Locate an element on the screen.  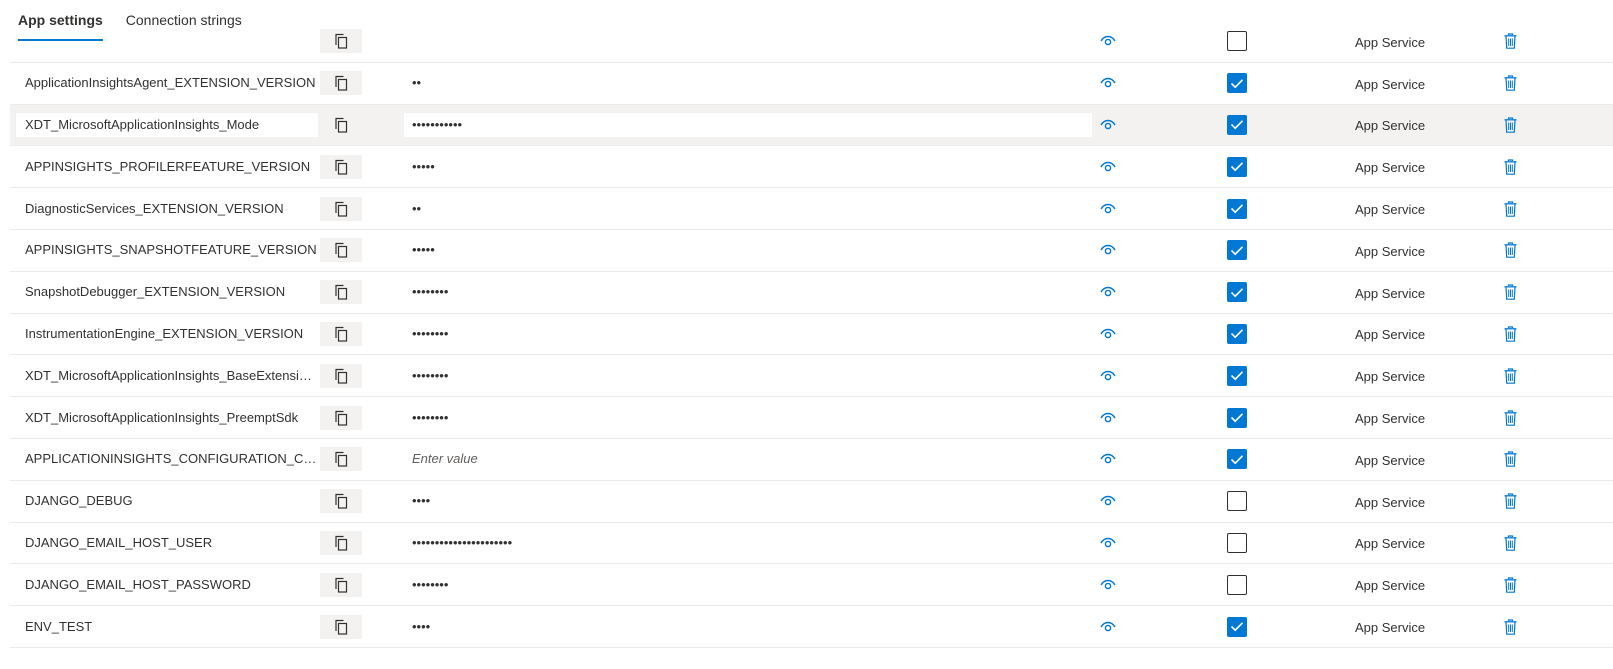
setting-name: DiagnosticServices_EXTENSION_VERSION is located at coordinates (167, 209).